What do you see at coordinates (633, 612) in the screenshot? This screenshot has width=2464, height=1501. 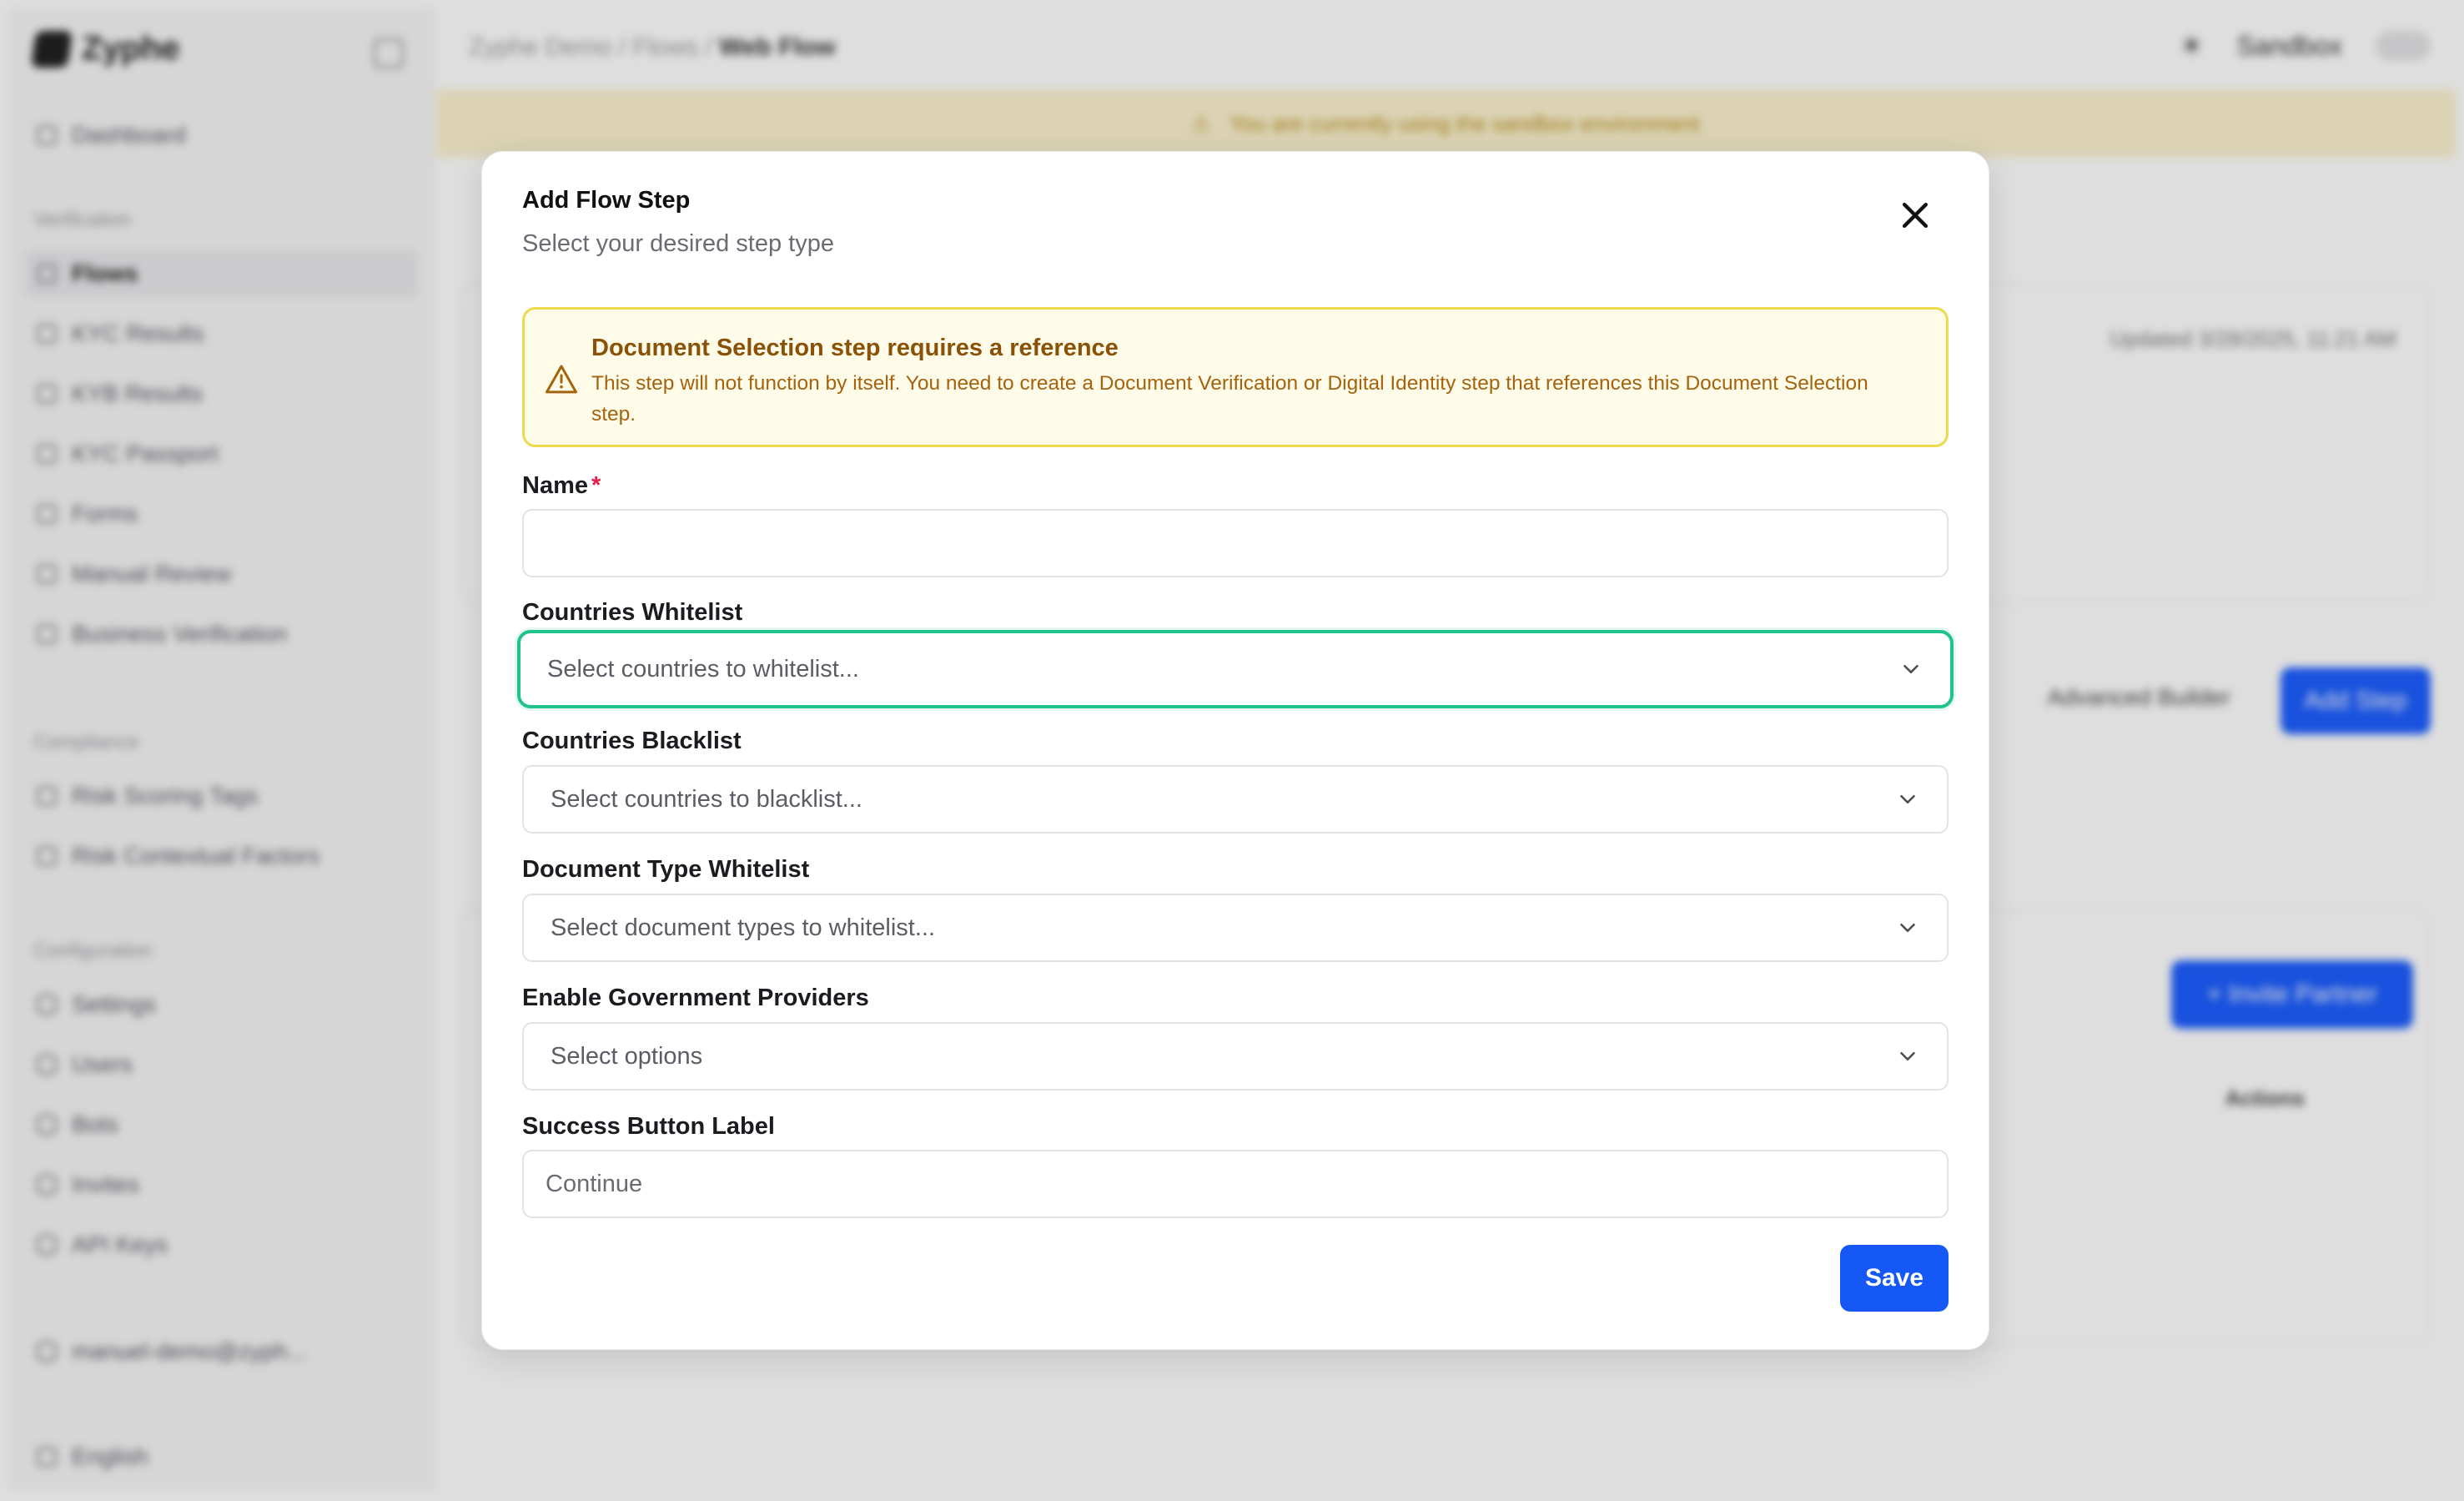 I see `countries-whitelist-label: Countries Whitelist` at bounding box center [633, 612].